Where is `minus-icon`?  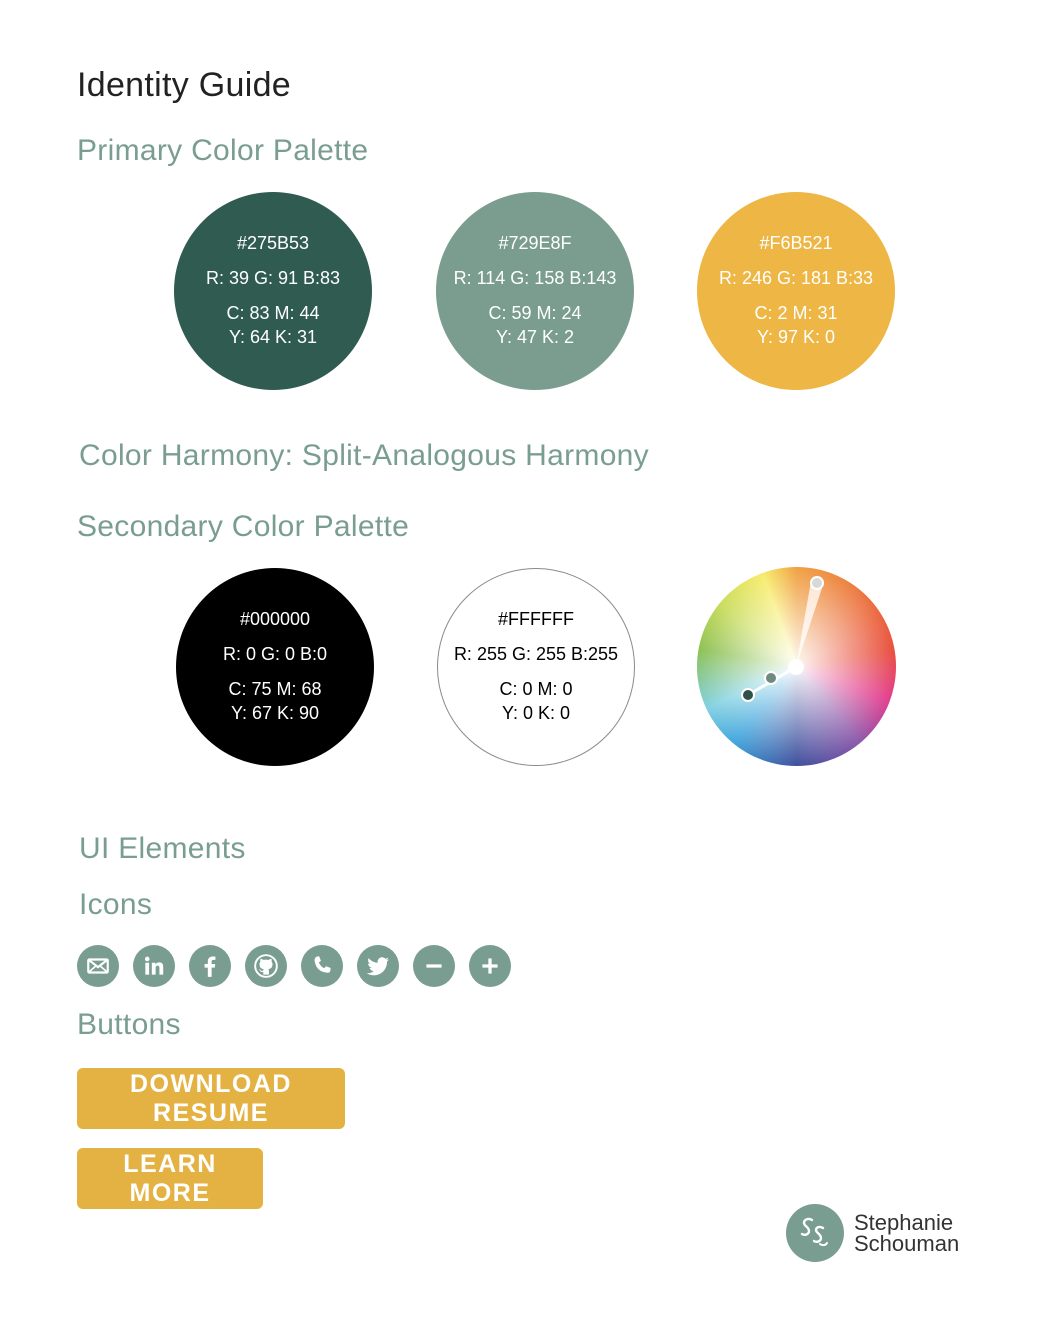 minus-icon is located at coordinates (434, 966).